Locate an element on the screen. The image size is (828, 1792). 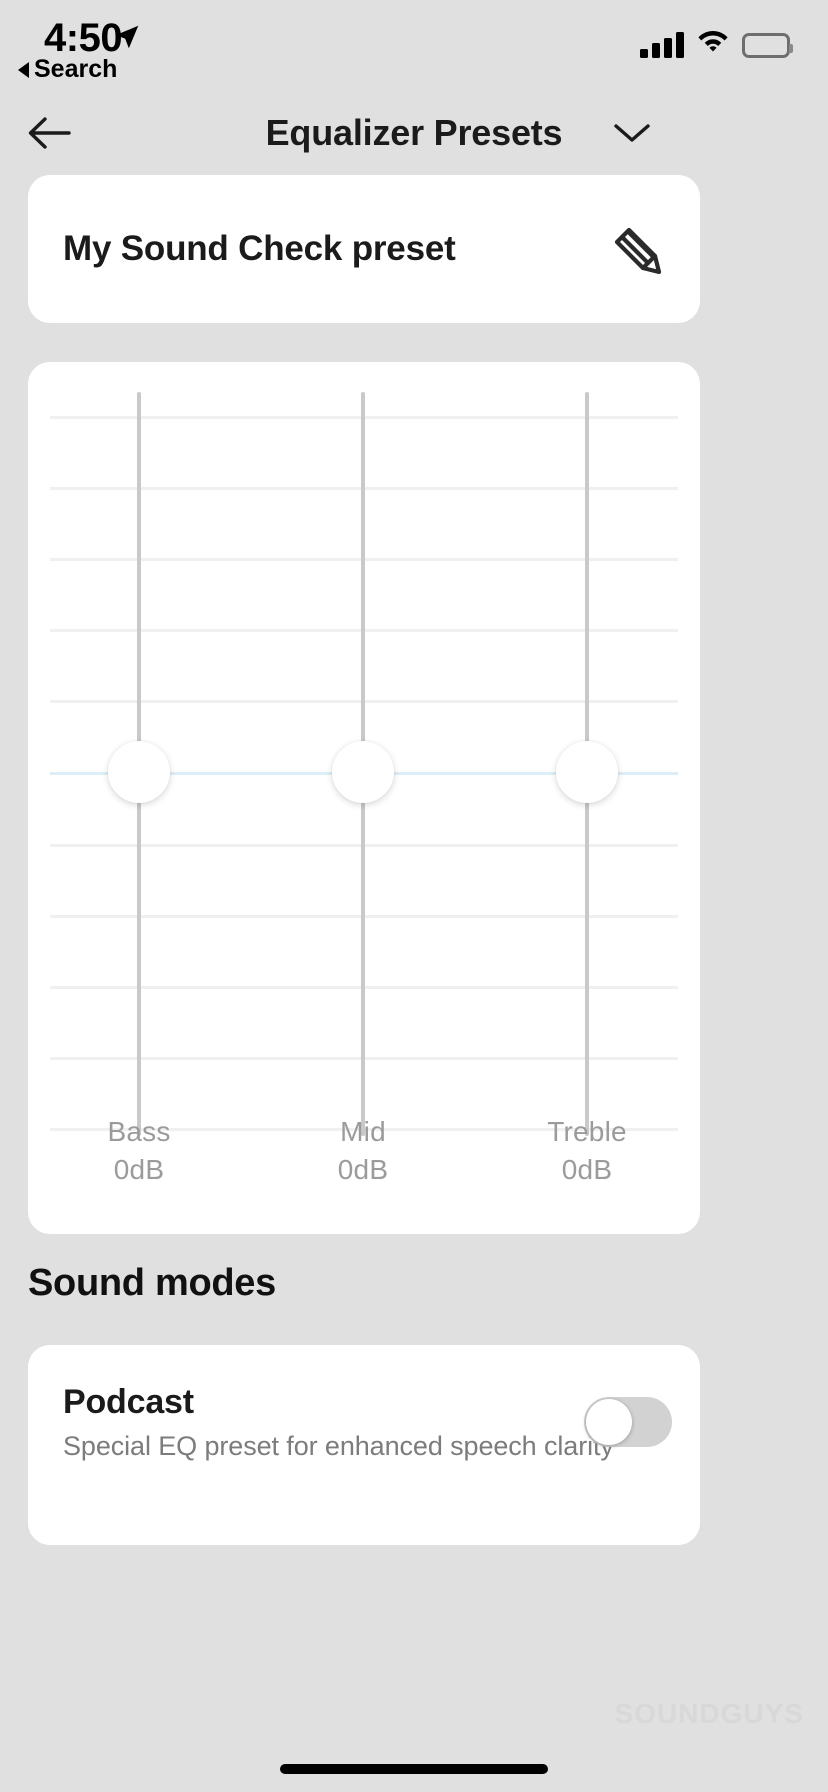
watermark: SOUNDGUYS is located at coordinates (709, 1713).